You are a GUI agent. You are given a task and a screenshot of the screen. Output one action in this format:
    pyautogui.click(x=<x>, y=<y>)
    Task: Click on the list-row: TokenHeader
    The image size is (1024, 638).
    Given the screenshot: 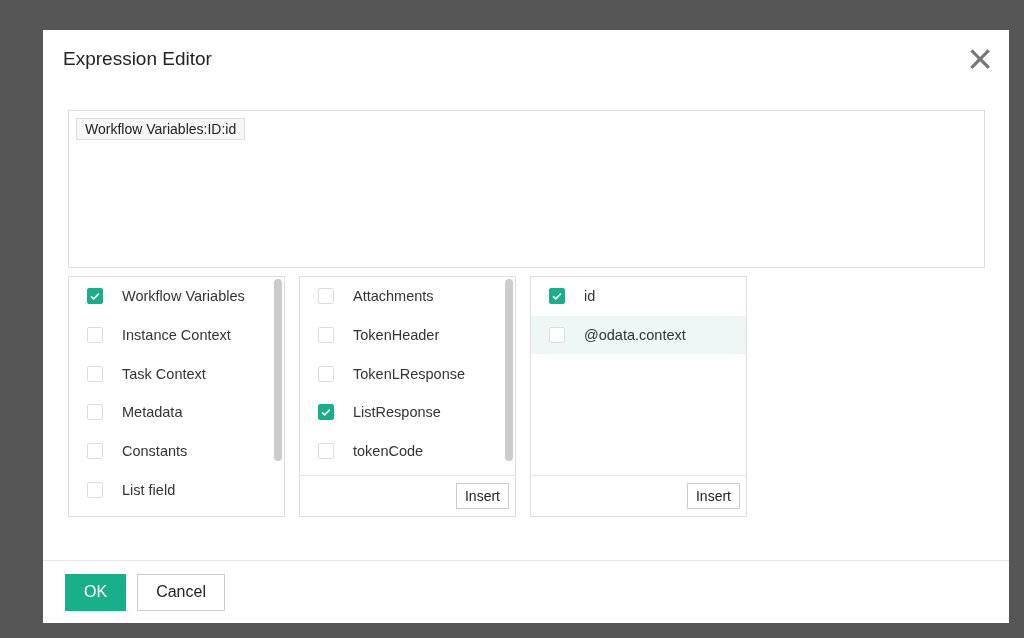 What is the action you would take?
    pyautogui.click(x=407, y=335)
    